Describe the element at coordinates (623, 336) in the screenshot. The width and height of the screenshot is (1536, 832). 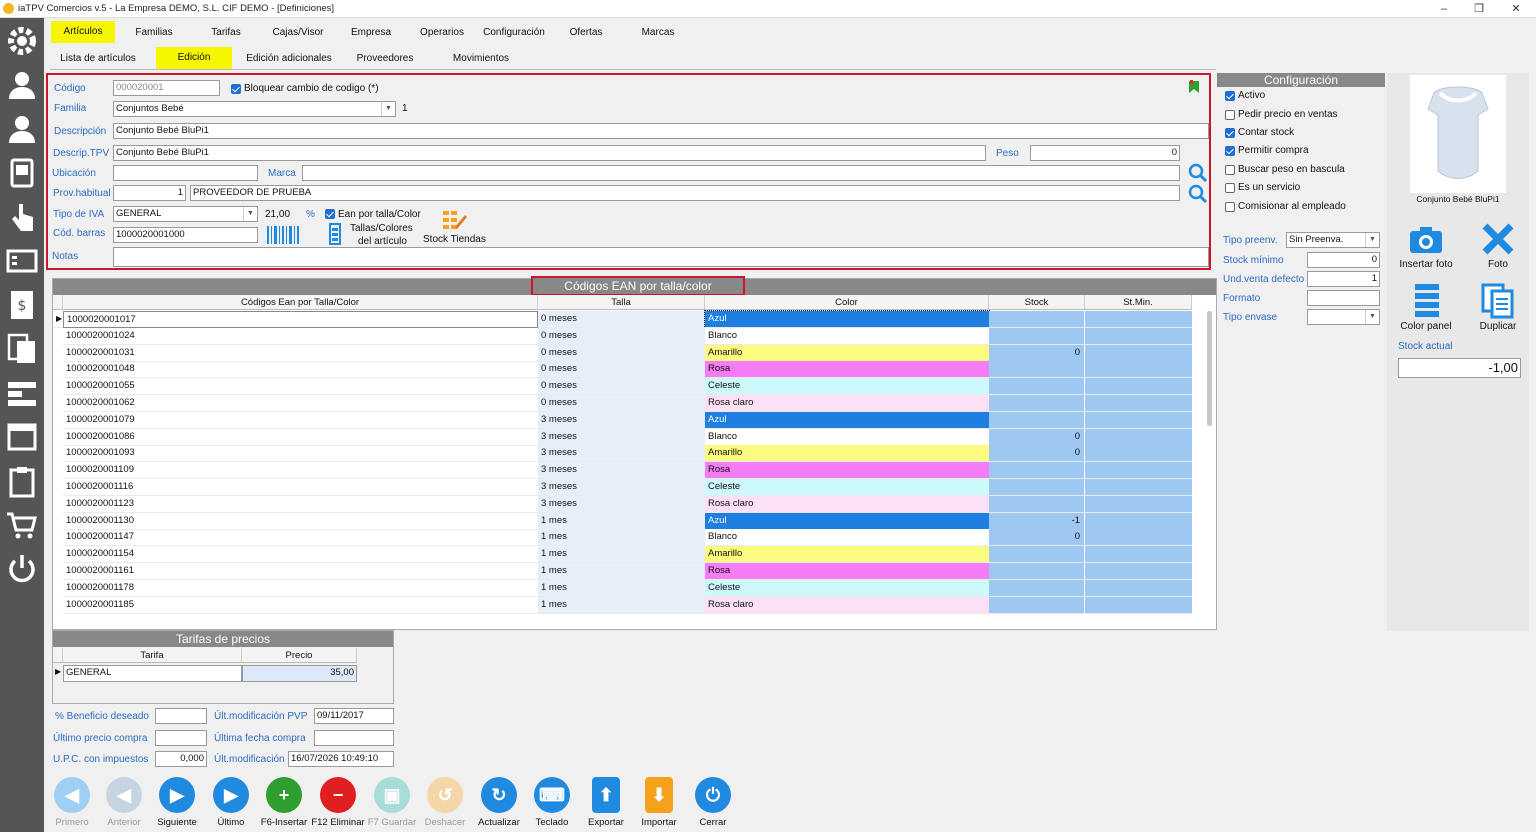
I see `table-row: 1000020001024 0 meses Blanco` at that location.